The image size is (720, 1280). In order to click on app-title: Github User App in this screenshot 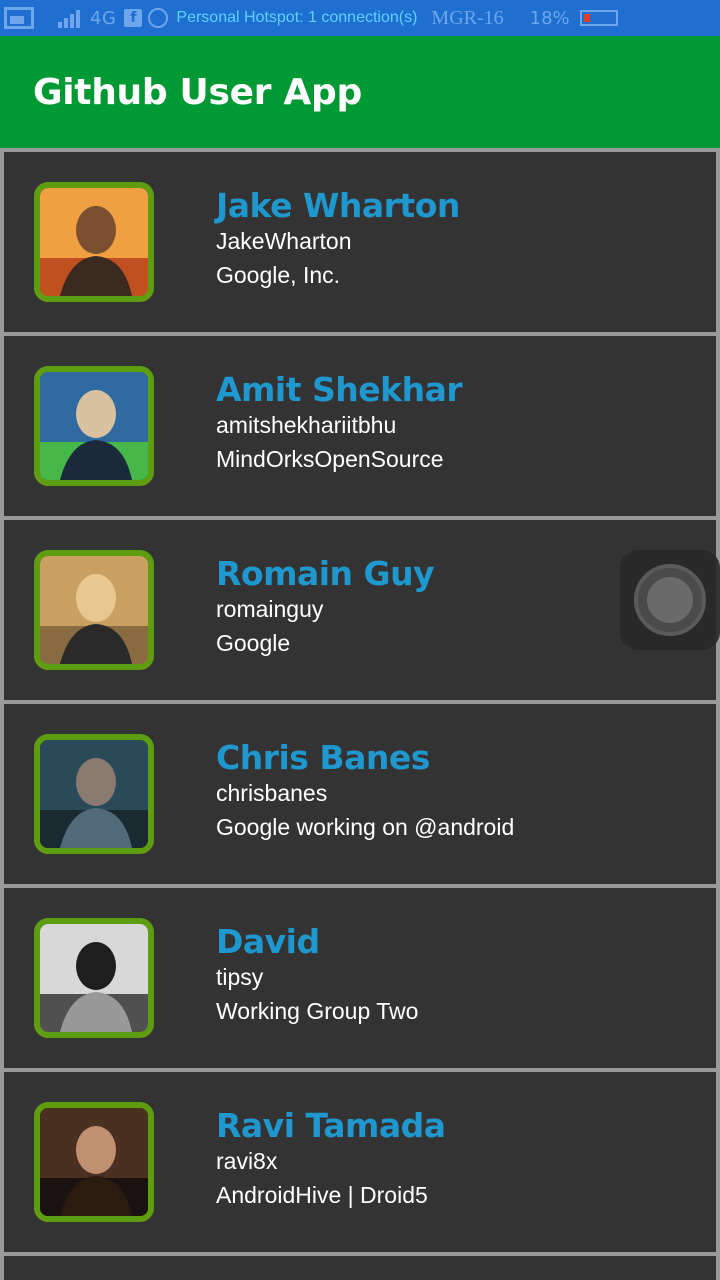, I will do `click(197, 92)`.